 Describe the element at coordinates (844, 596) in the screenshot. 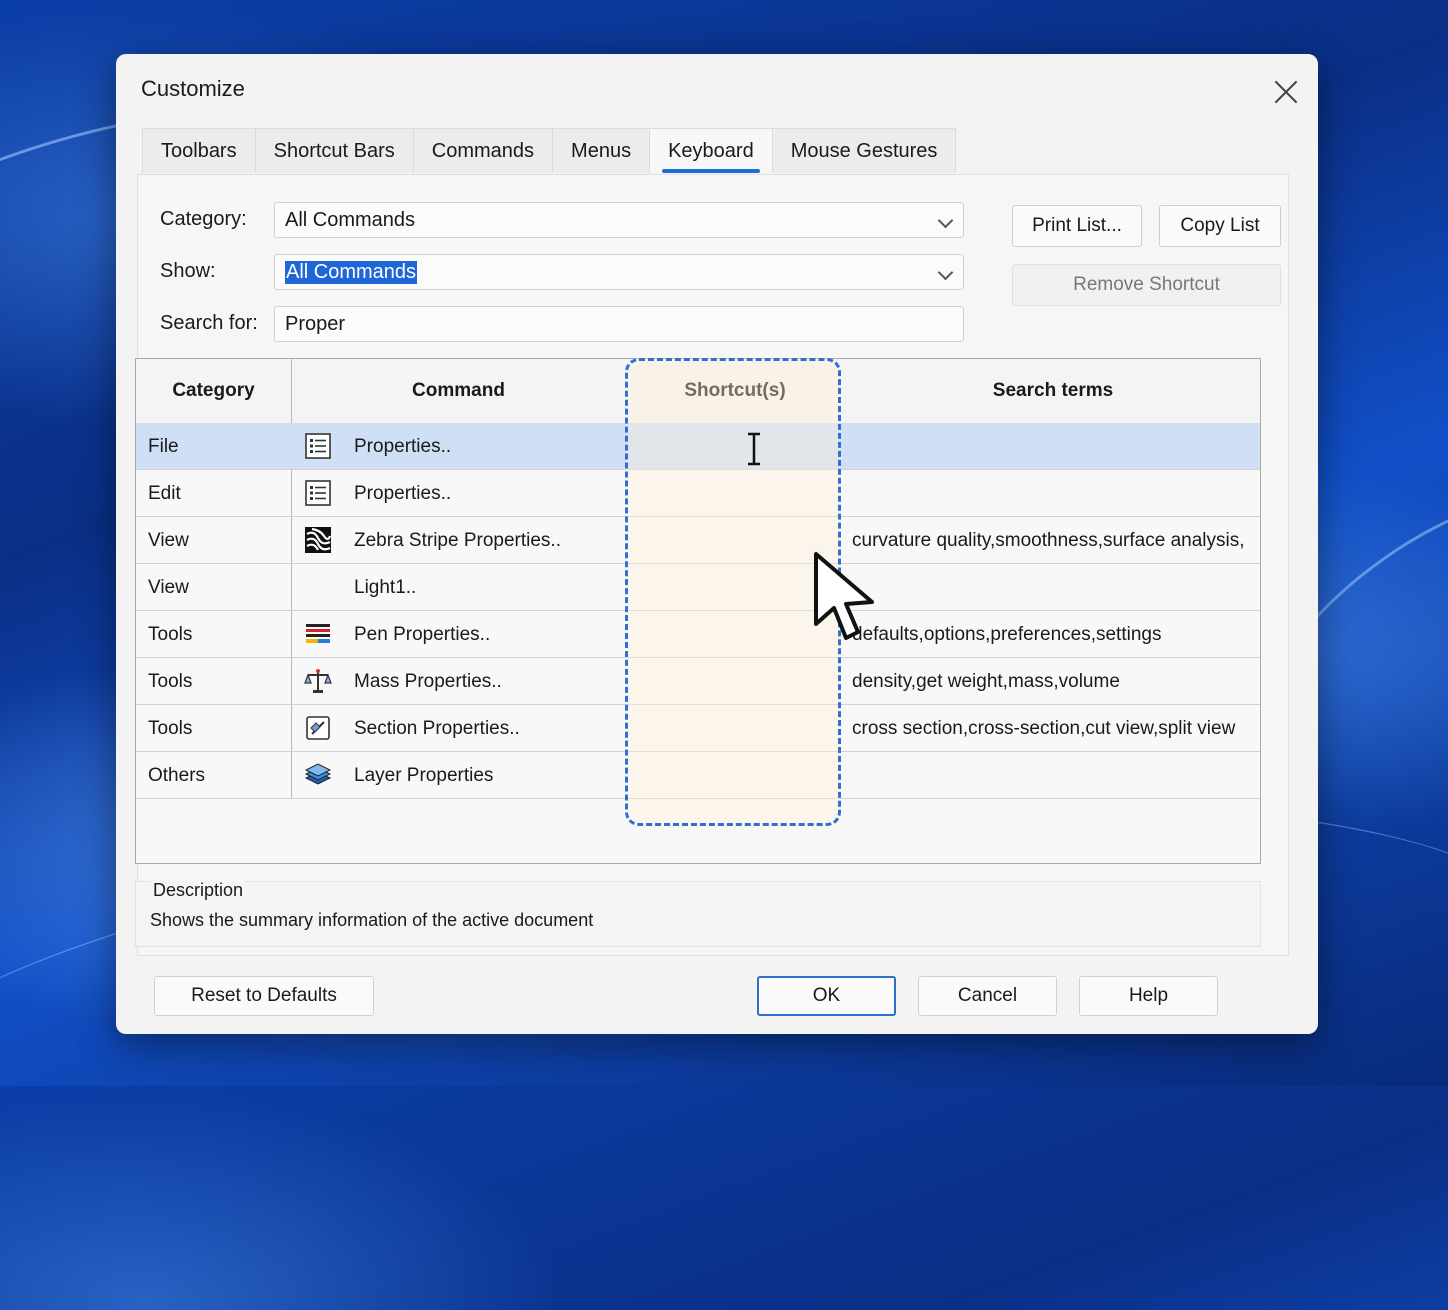

I see `mouse-pointer-icon` at that location.